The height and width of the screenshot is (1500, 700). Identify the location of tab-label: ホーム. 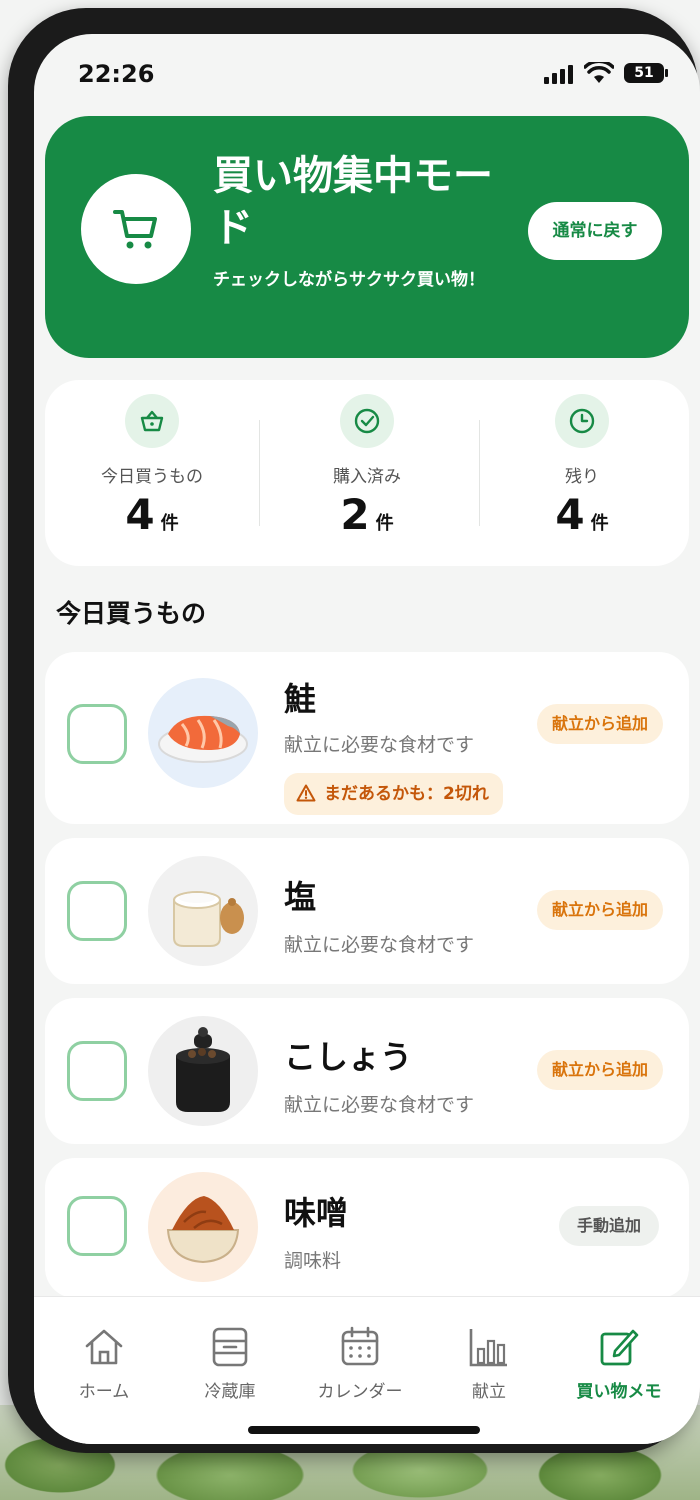
(104, 1392).